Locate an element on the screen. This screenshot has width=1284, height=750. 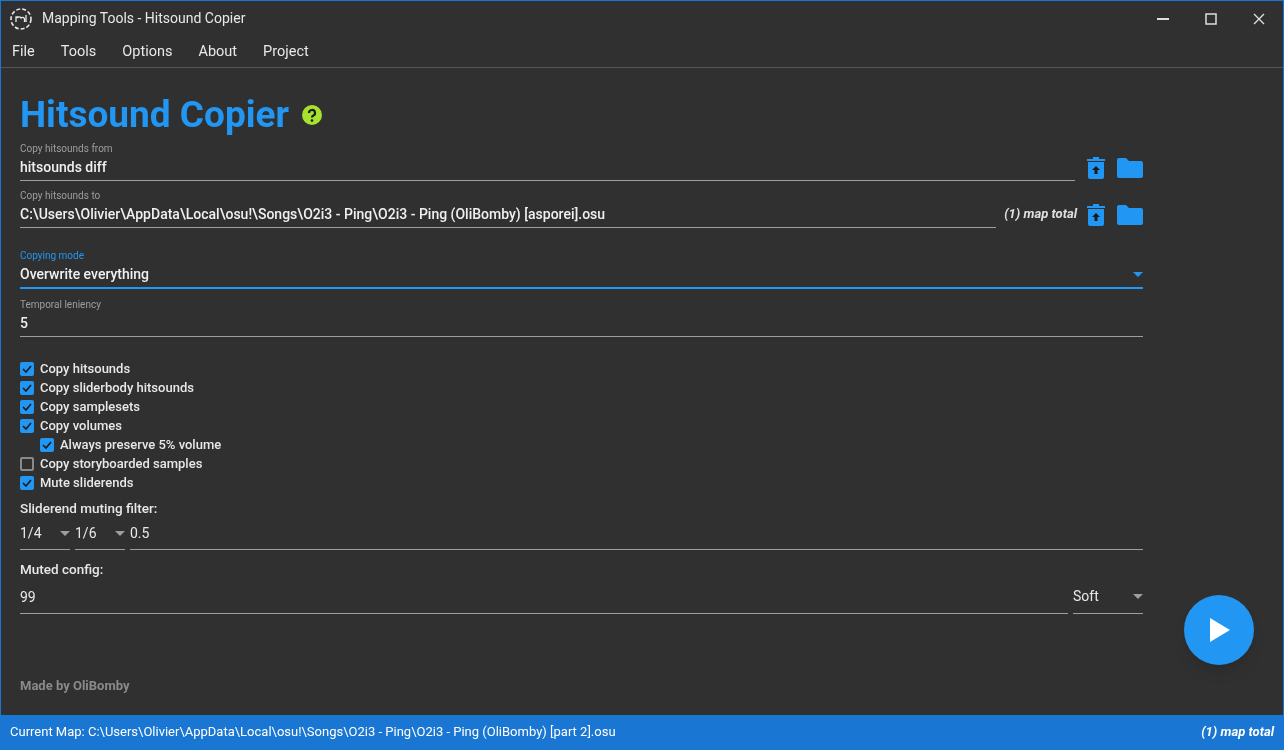
section-label: Muted config: is located at coordinates (62, 570).